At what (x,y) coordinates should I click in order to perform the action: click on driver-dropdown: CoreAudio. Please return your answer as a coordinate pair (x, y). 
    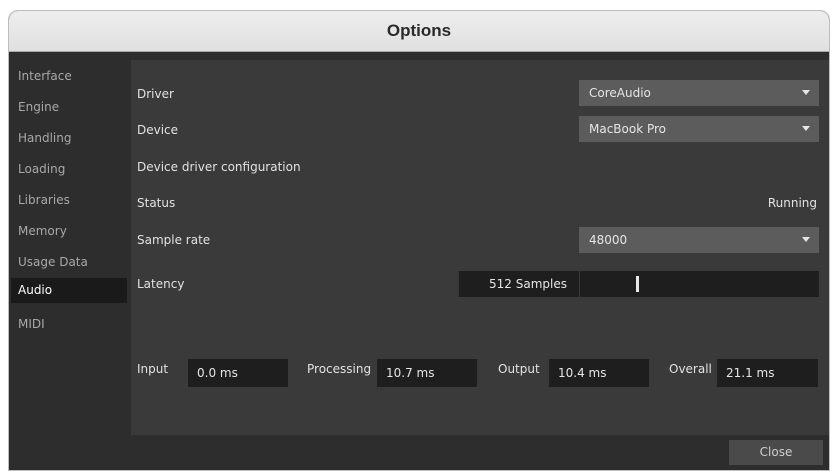
    Looking at the image, I should click on (699, 93).